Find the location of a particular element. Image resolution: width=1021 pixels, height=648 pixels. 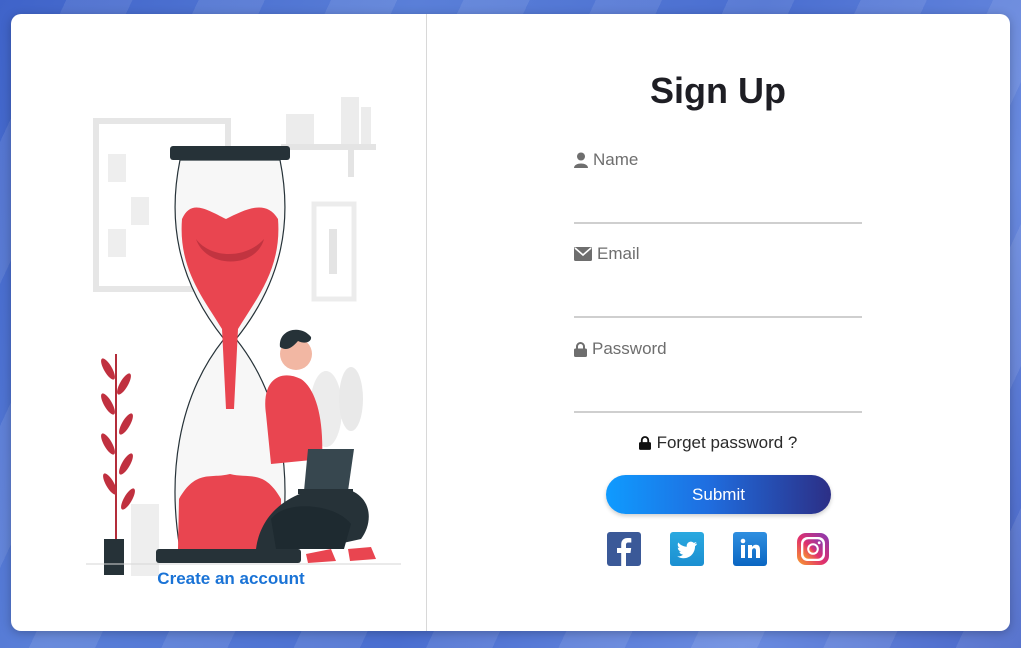

submit-button: Submit is located at coordinates (718, 494).